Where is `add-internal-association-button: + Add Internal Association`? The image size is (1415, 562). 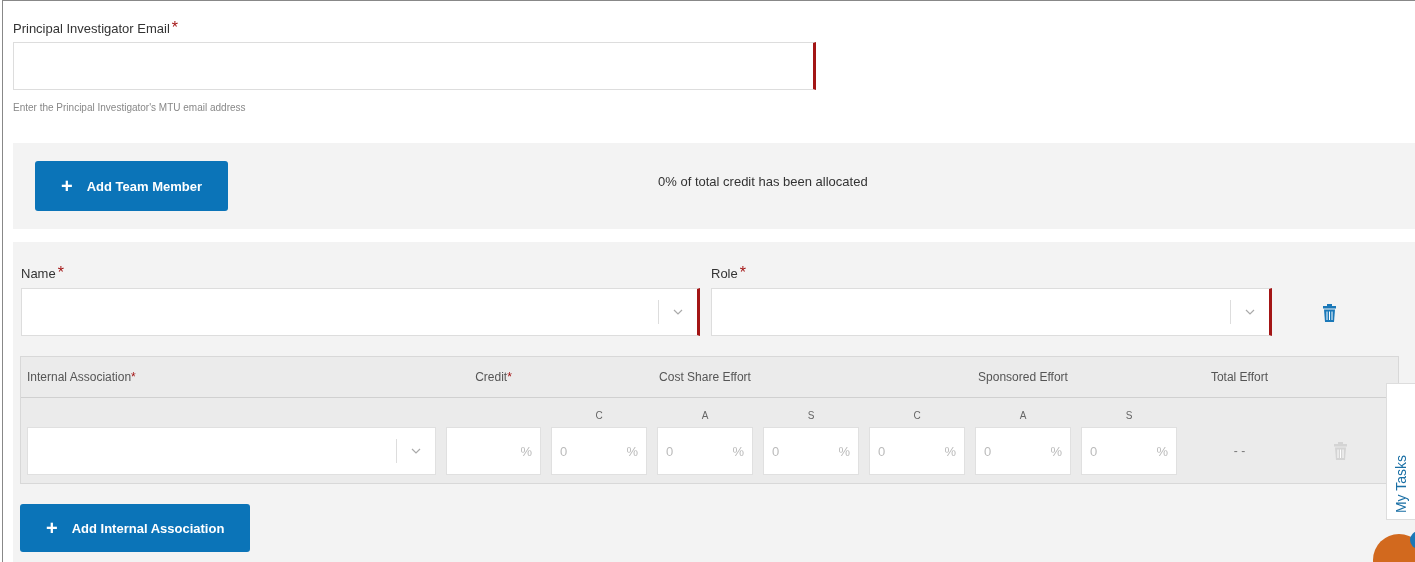 add-internal-association-button: + Add Internal Association is located at coordinates (135, 528).